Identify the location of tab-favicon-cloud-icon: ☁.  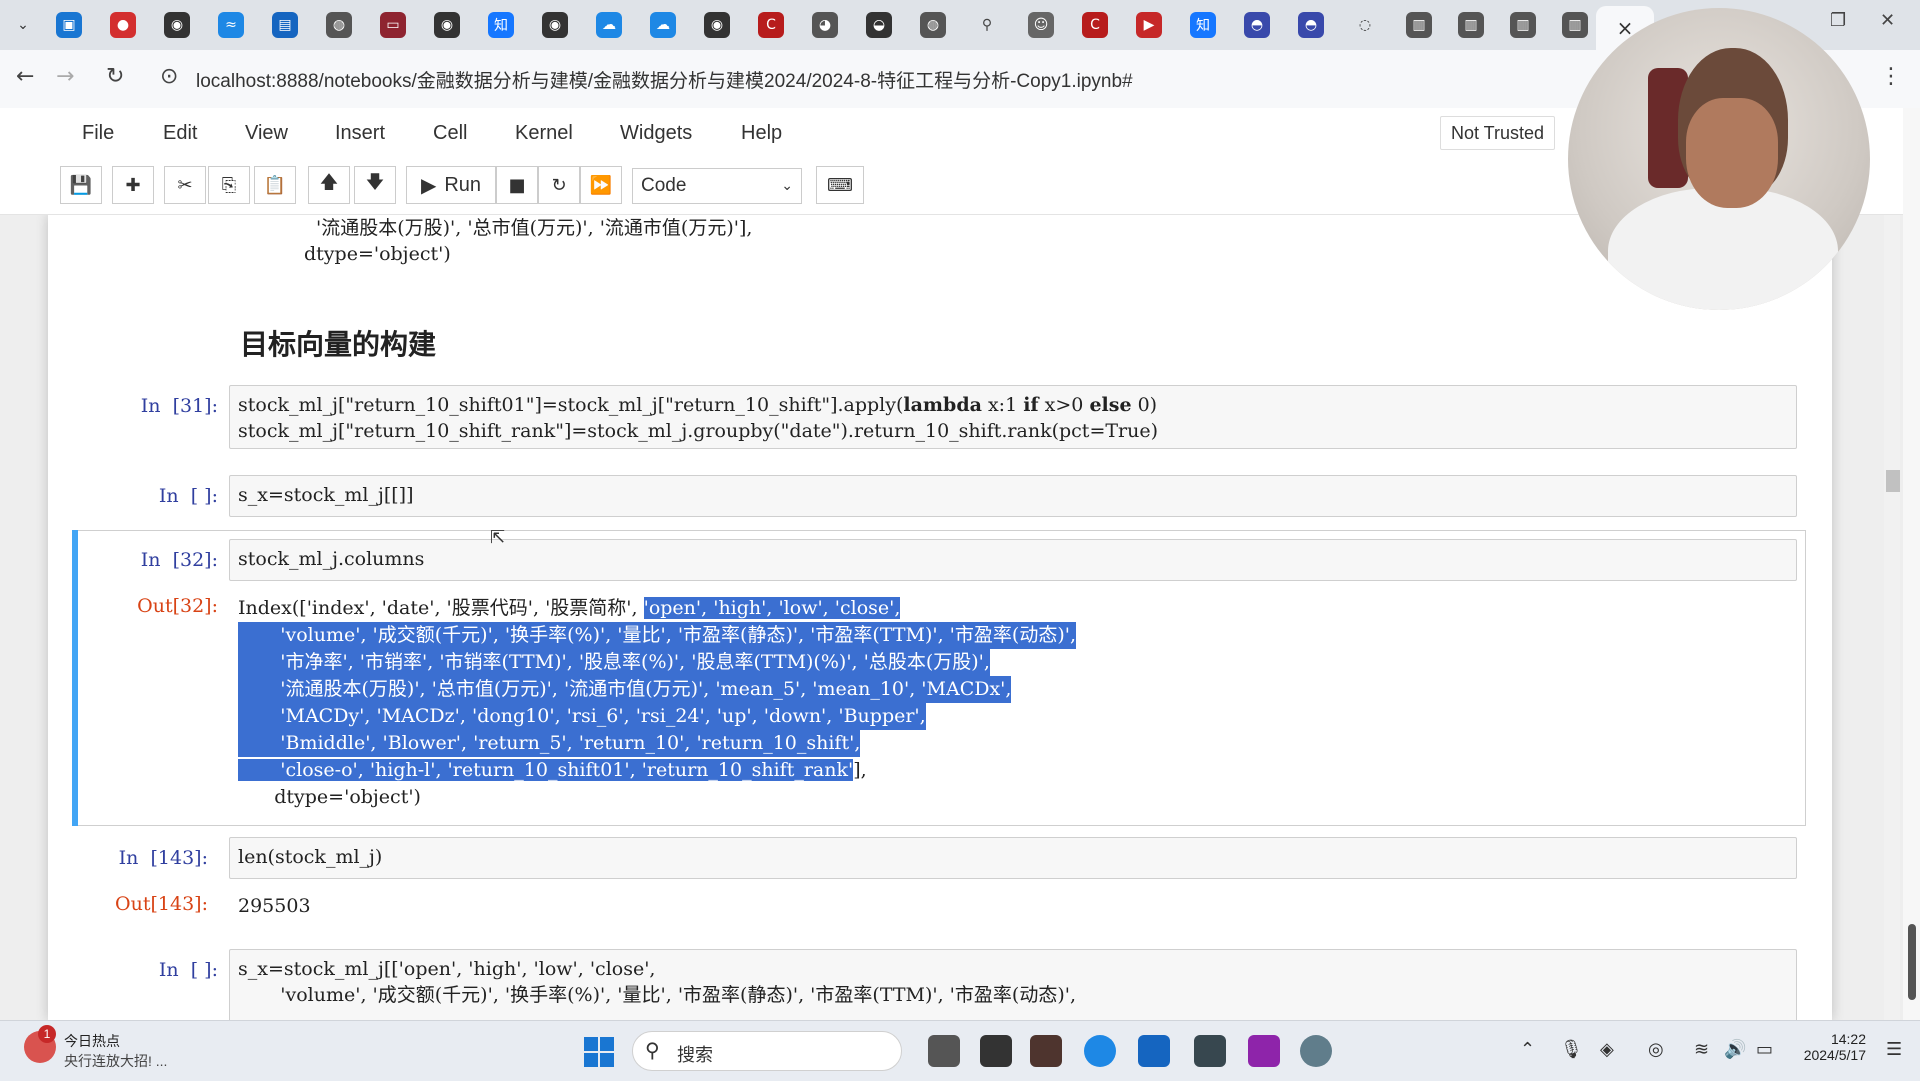
(609, 25).